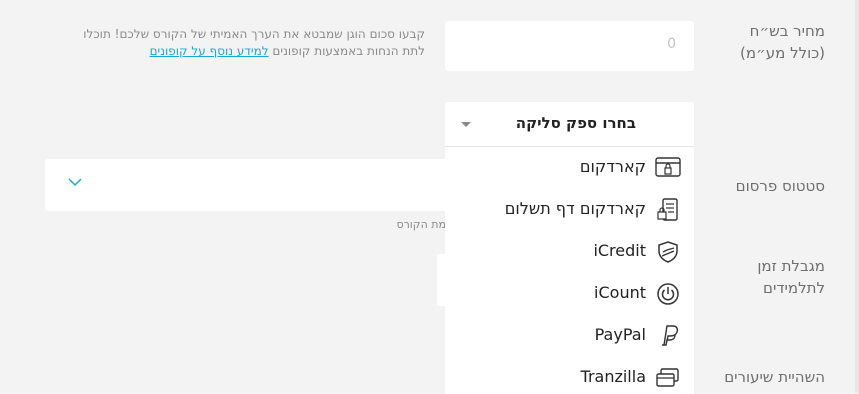 The width and height of the screenshot is (859, 394). I want to click on price-input: 0, so click(569, 46).